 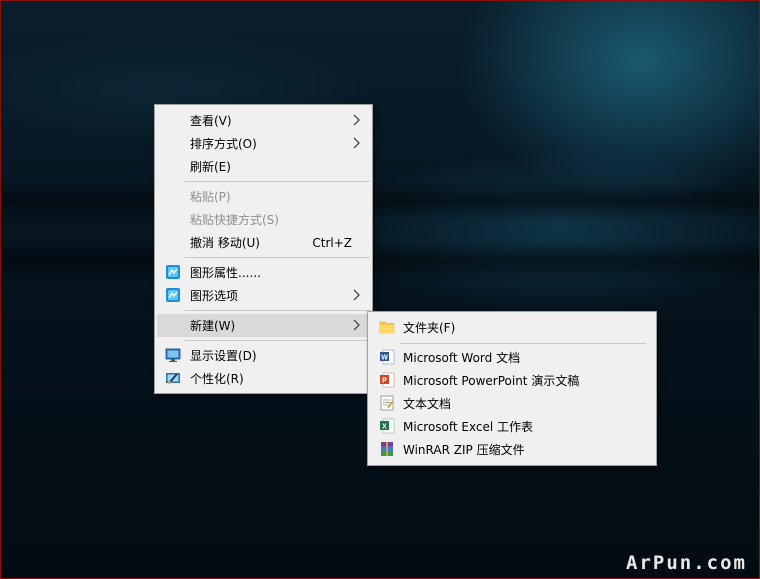 I want to click on menu-item-new: 新建(W), so click(x=263, y=325).